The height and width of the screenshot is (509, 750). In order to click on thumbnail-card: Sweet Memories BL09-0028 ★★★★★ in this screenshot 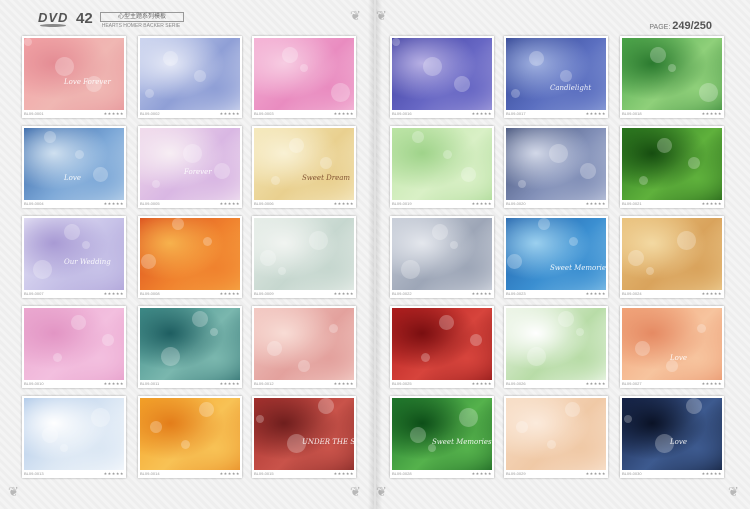, I will do `click(442, 437)`.